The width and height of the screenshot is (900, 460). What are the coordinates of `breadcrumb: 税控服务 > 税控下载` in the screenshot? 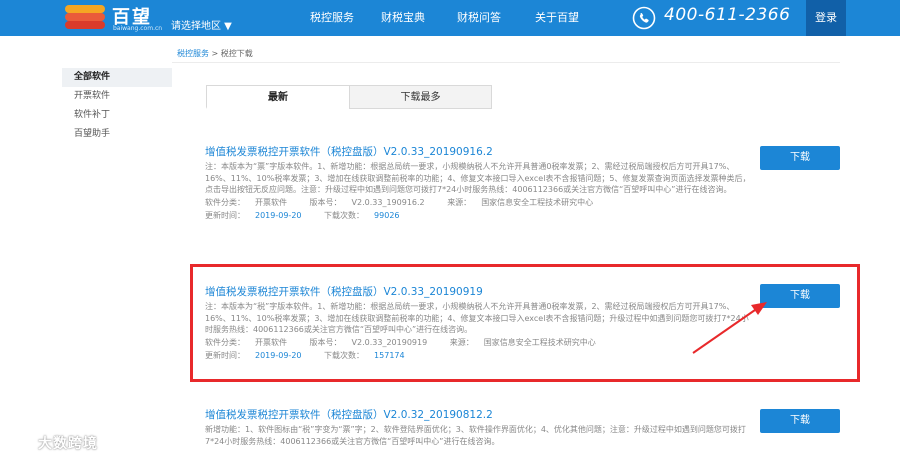 It's located at (215, 53).